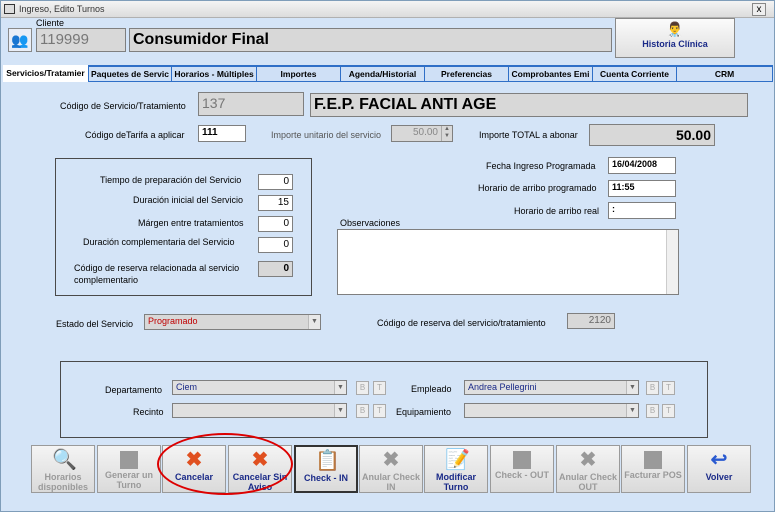  What do you see at coordinates (652, 135) in the screenshot?
I see `total-field: 50.00` at bounding box center [652, 135].